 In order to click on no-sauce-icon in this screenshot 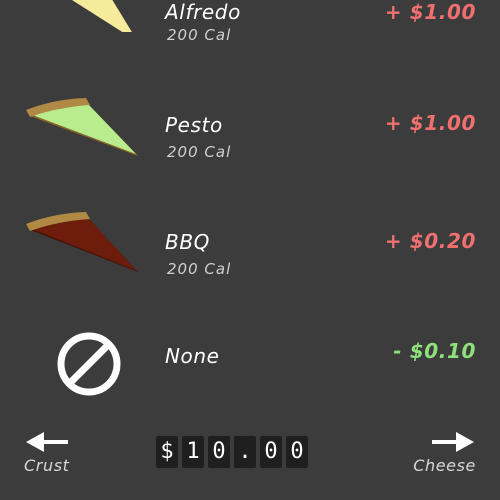, I will do `click(82, 363)`.